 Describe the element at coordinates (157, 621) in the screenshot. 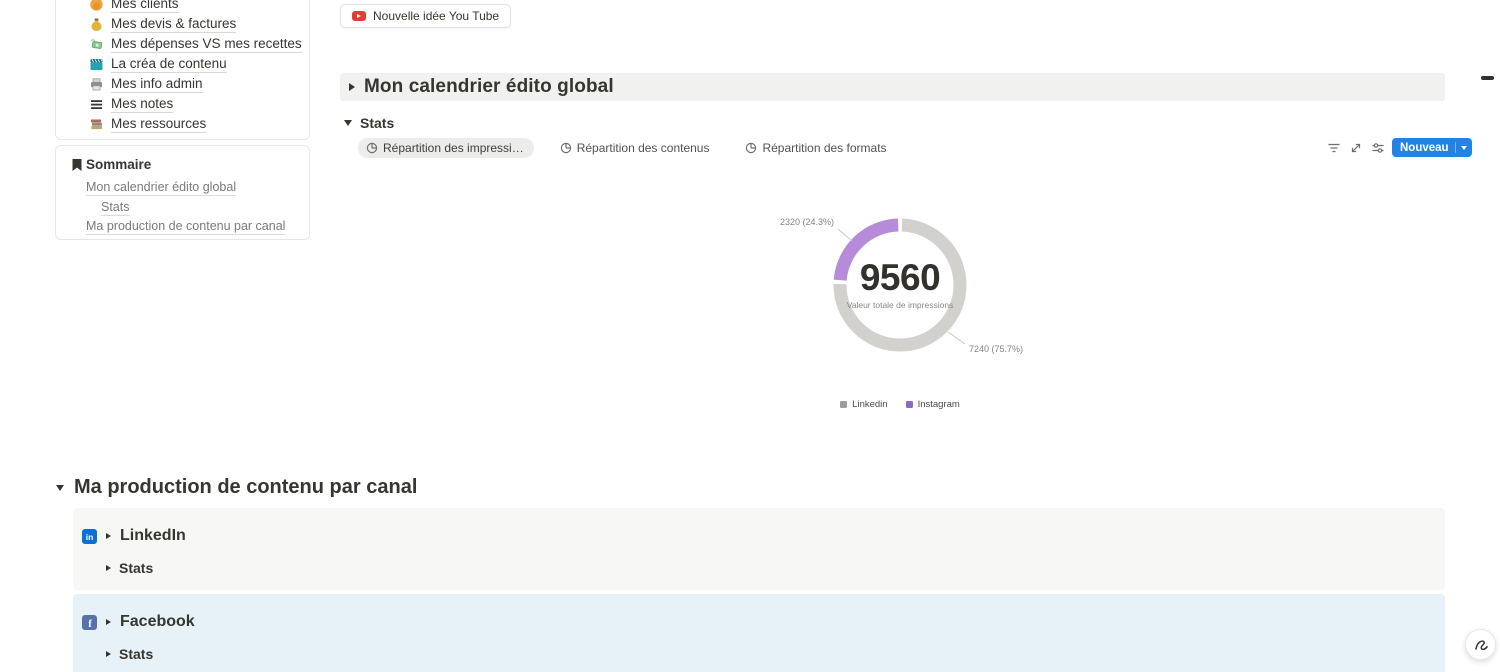

I see `channel-name: Facebook` at that location.